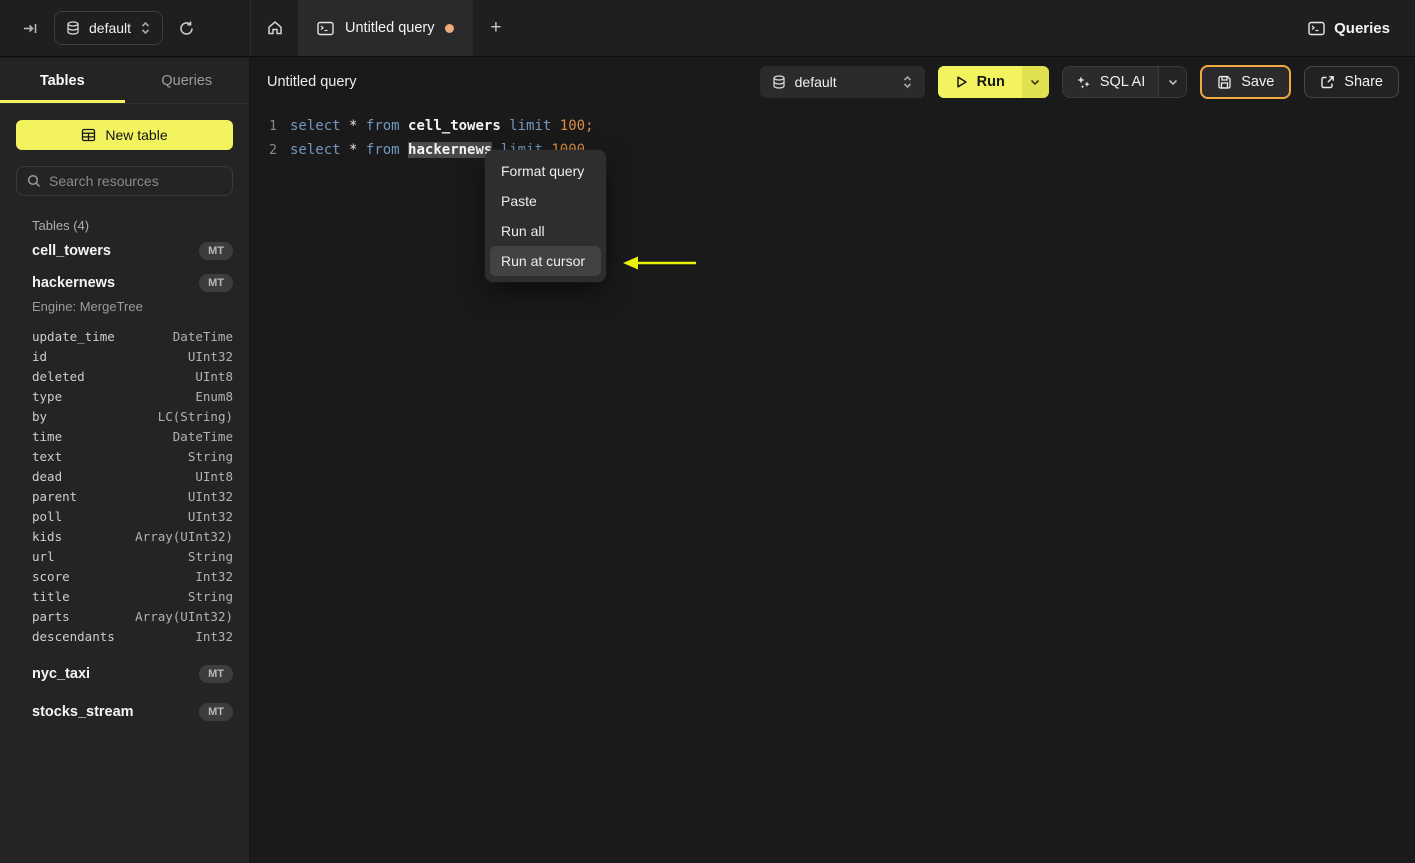  What do you see at coordinates (1172, 82) in the screenshot?
I see `sql-ai-caret` at bounding box center [1172, 82].